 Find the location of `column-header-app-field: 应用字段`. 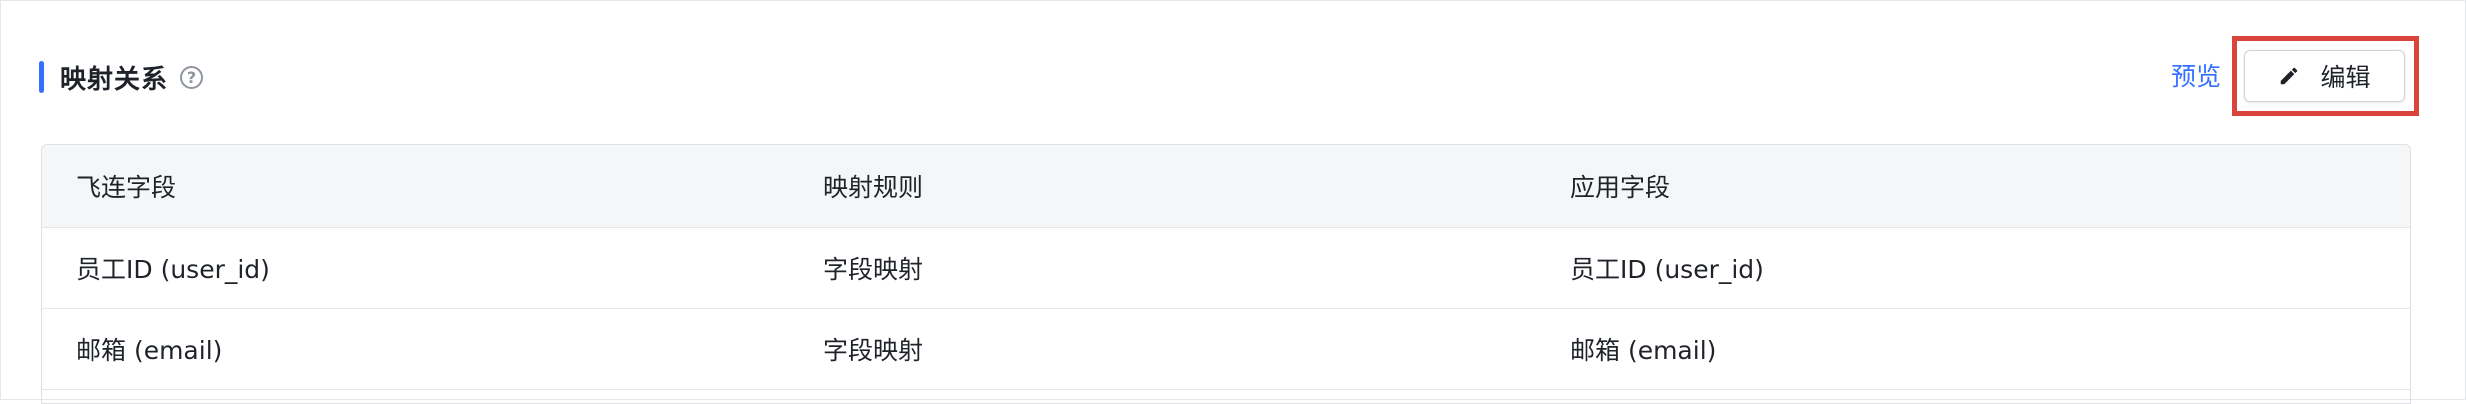

column-header-app-field: 应用字段 is located at coordinates (1620, 187).